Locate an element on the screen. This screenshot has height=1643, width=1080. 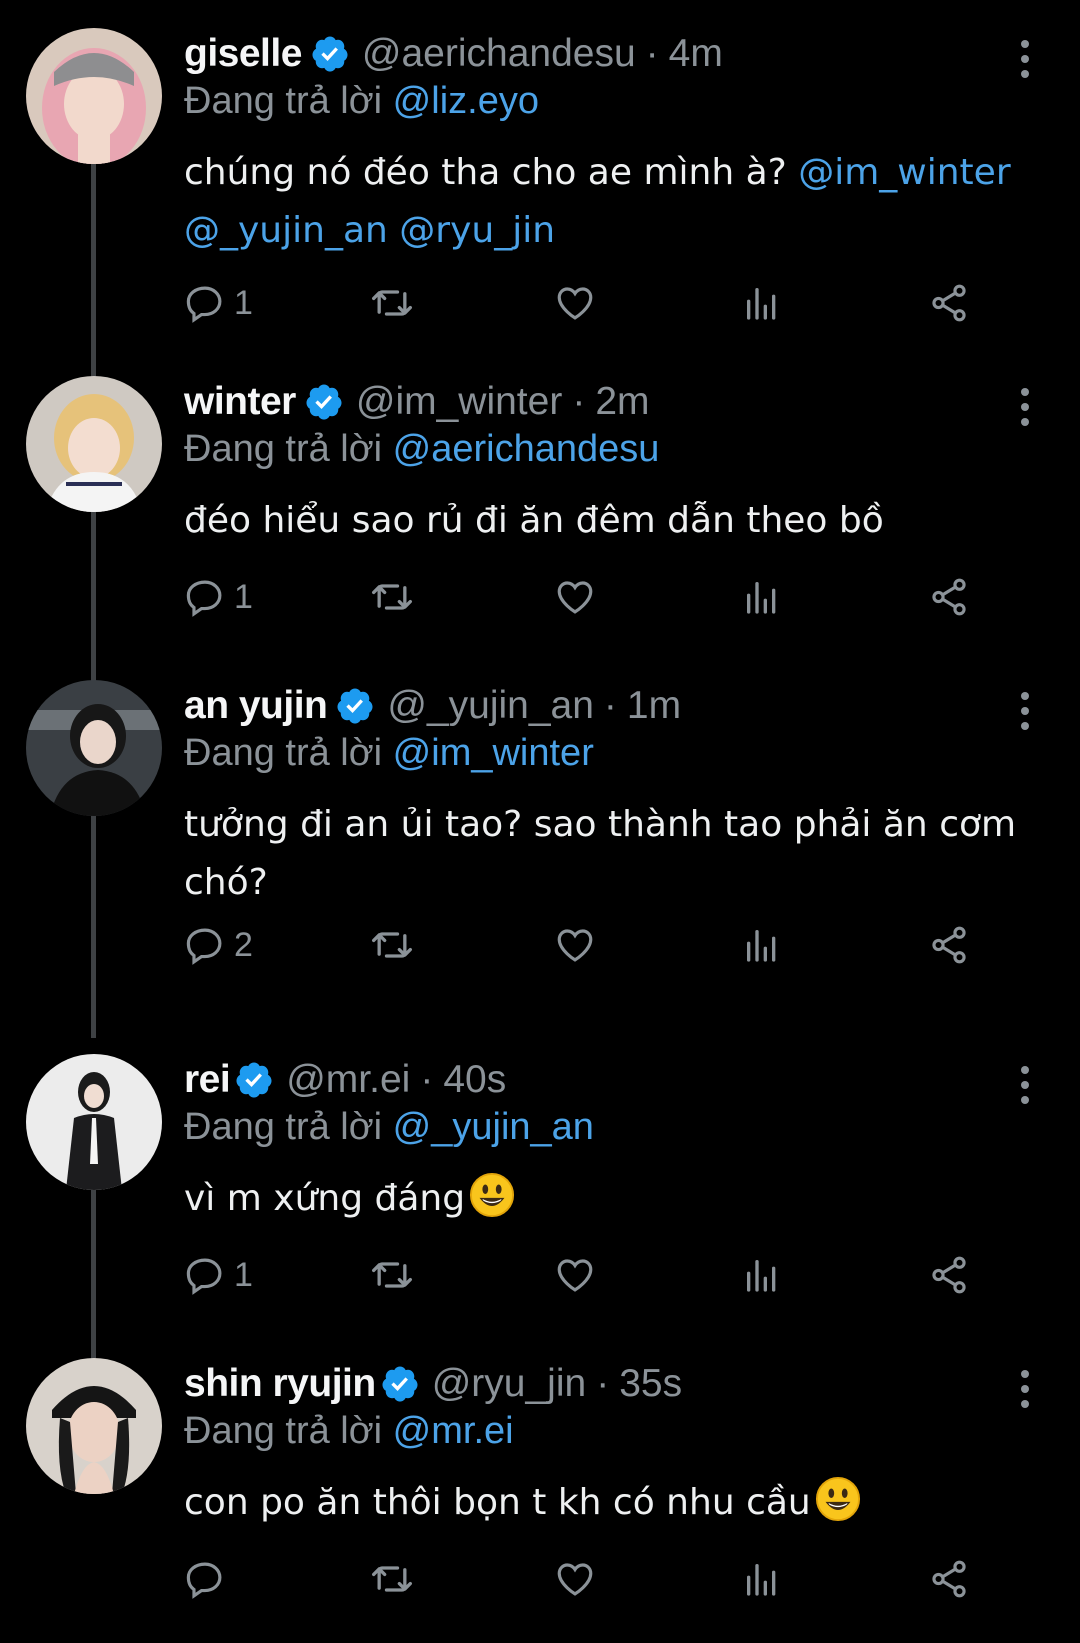
tweet-text: con po ăn thôi bọn t kh có nhu cầu is located at coordinates (624, 1503).